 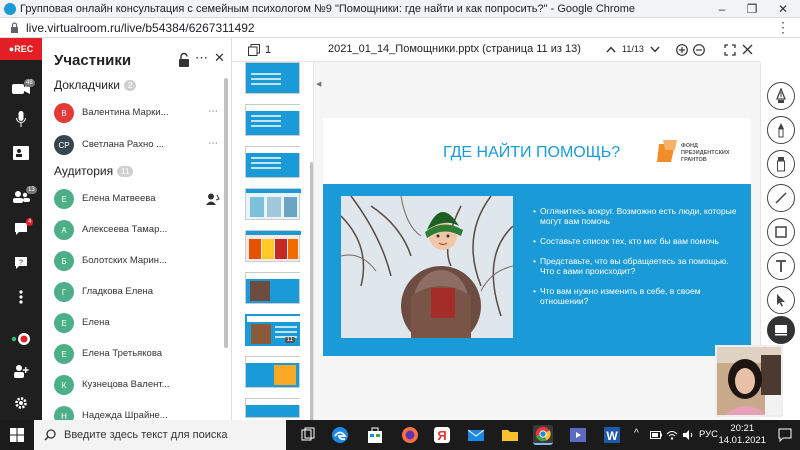 I want to click on marker-tool-button, so click(x=781, y=164).